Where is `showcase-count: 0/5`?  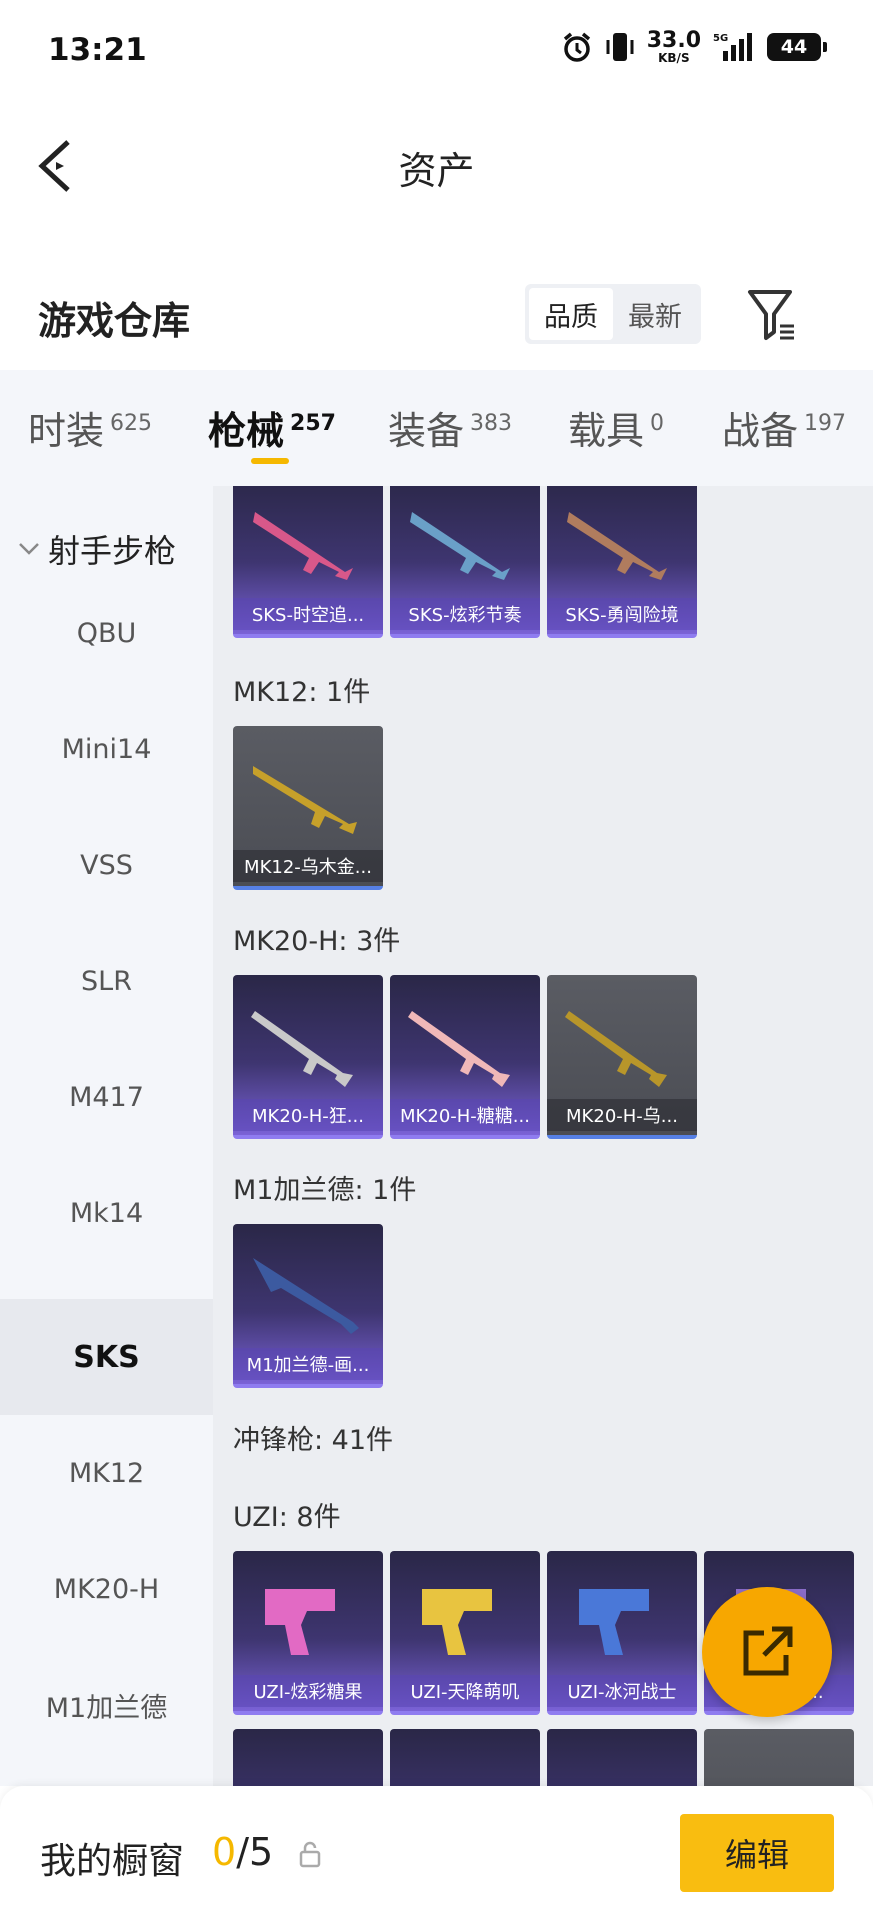
showcase-count: 0/5 is located at coordinates (243, 1852).